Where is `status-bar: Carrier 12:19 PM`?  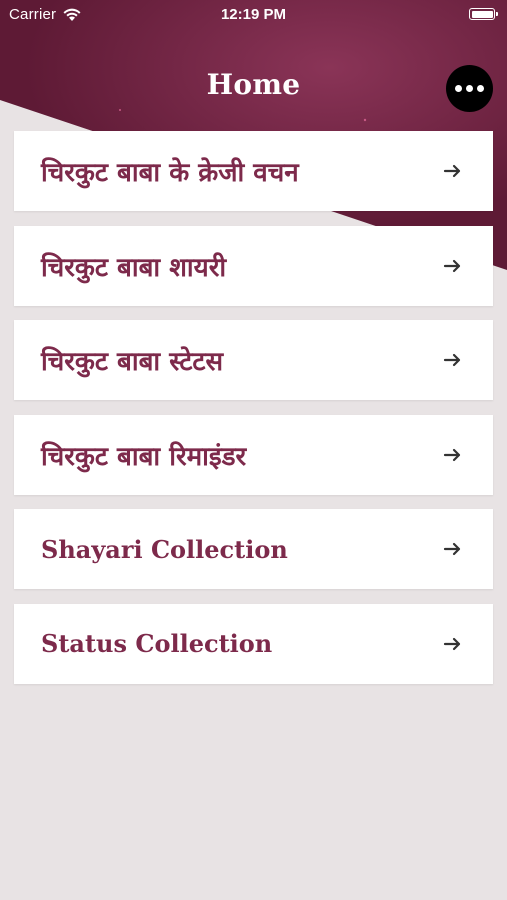 status-bar: Carrier 12:19 PM is located at coordinates (253, 16).